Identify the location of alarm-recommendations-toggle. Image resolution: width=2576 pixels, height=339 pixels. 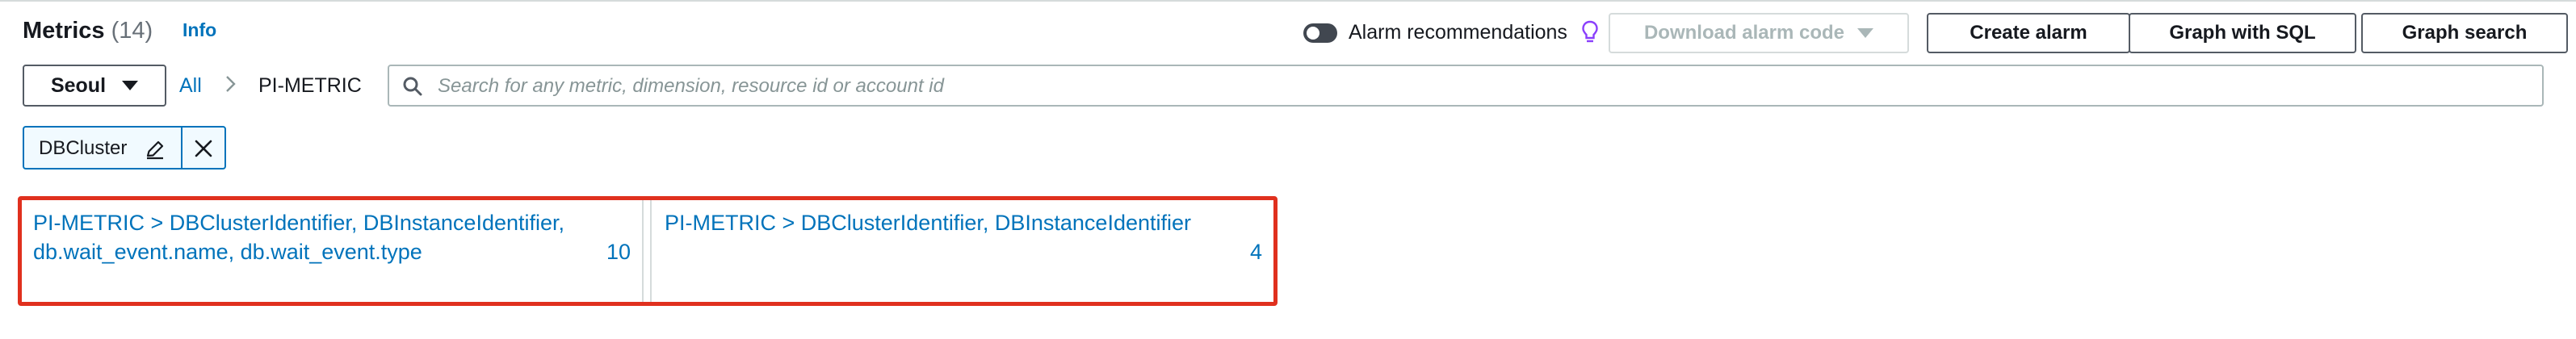
(1320, 33).